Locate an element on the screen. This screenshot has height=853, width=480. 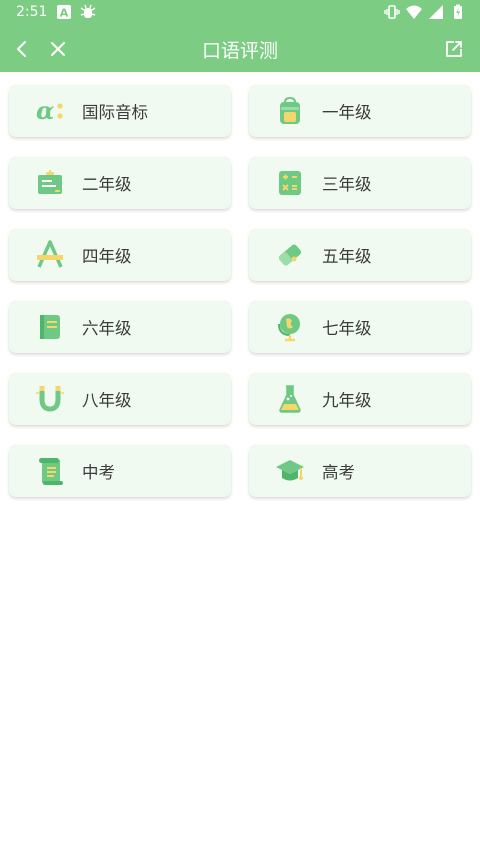
card-label: 一年级 is located at coordinates (347, 112).